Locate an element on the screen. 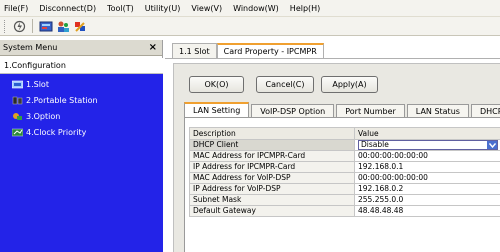 The image size is (500, 252). users-icon is located at coordinates (62, 26).